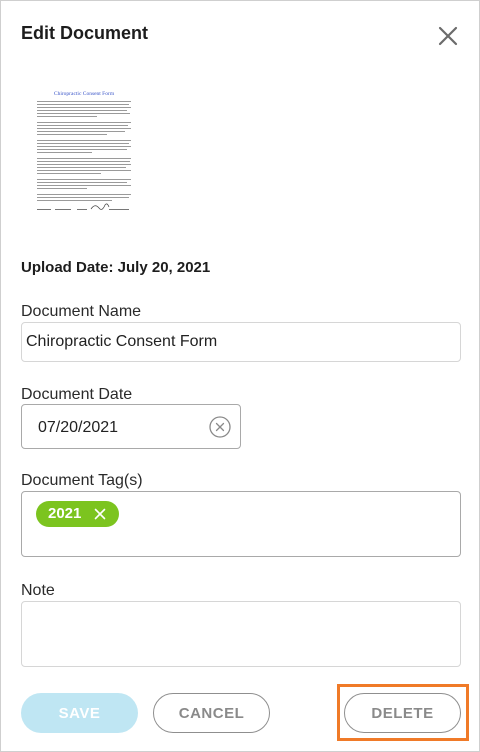  I want to click on note-input, so click(241, 634).